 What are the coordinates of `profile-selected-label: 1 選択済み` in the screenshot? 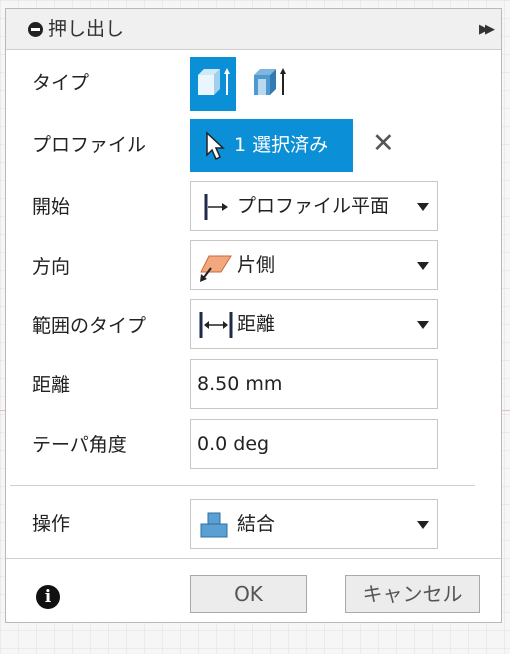 It's located at (281, 145).